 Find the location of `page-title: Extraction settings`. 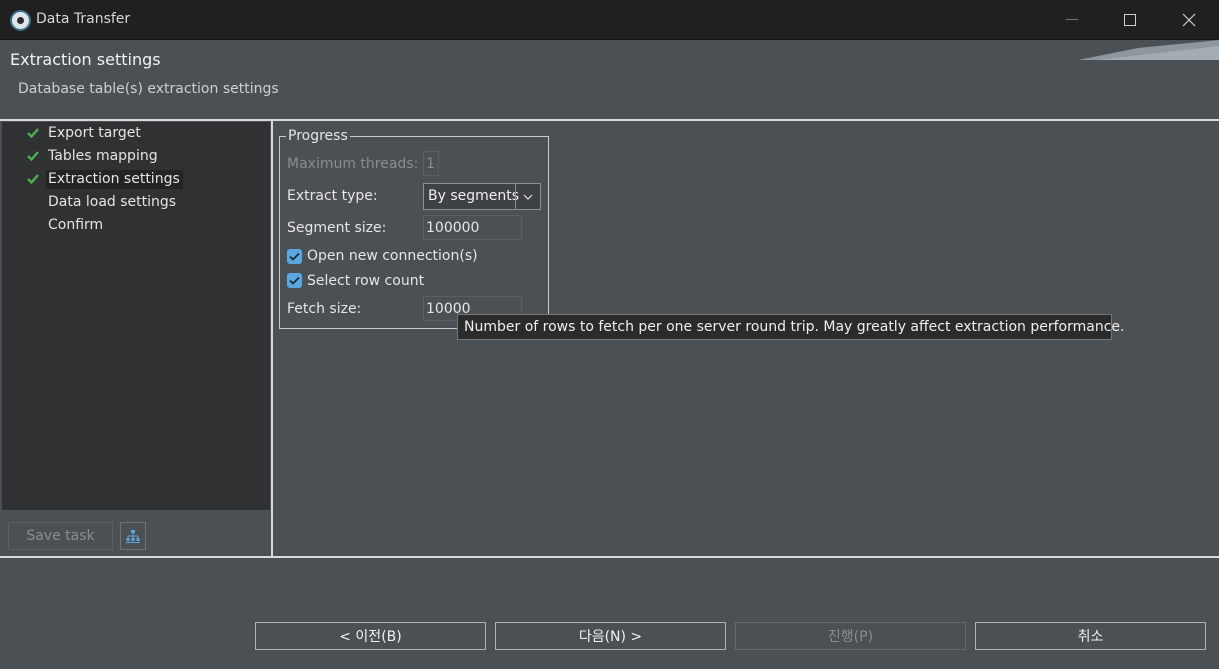

page-title: Extraction settings is located at coordinates (85, 59).